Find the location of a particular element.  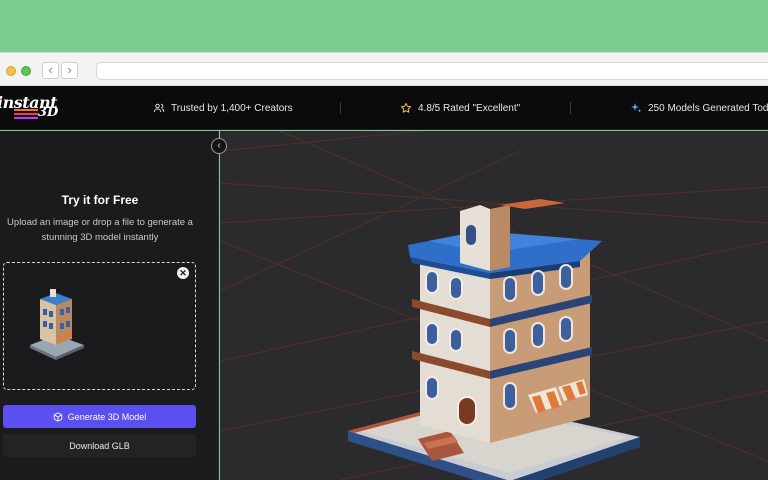

address-bar is located at coordinates (432, 71).